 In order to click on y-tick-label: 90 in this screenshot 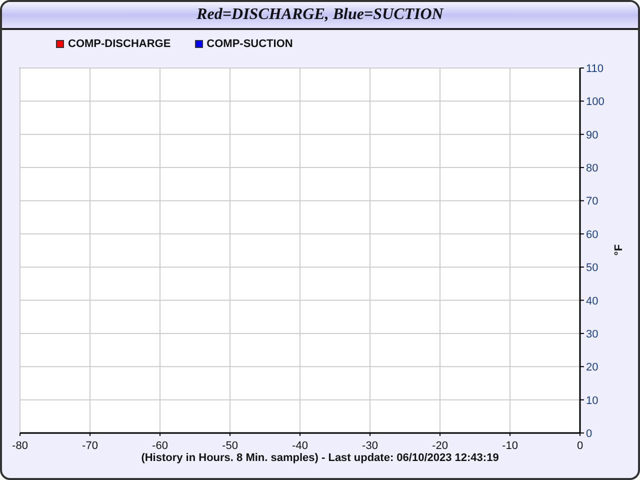, I will do `click(592, 135)`.